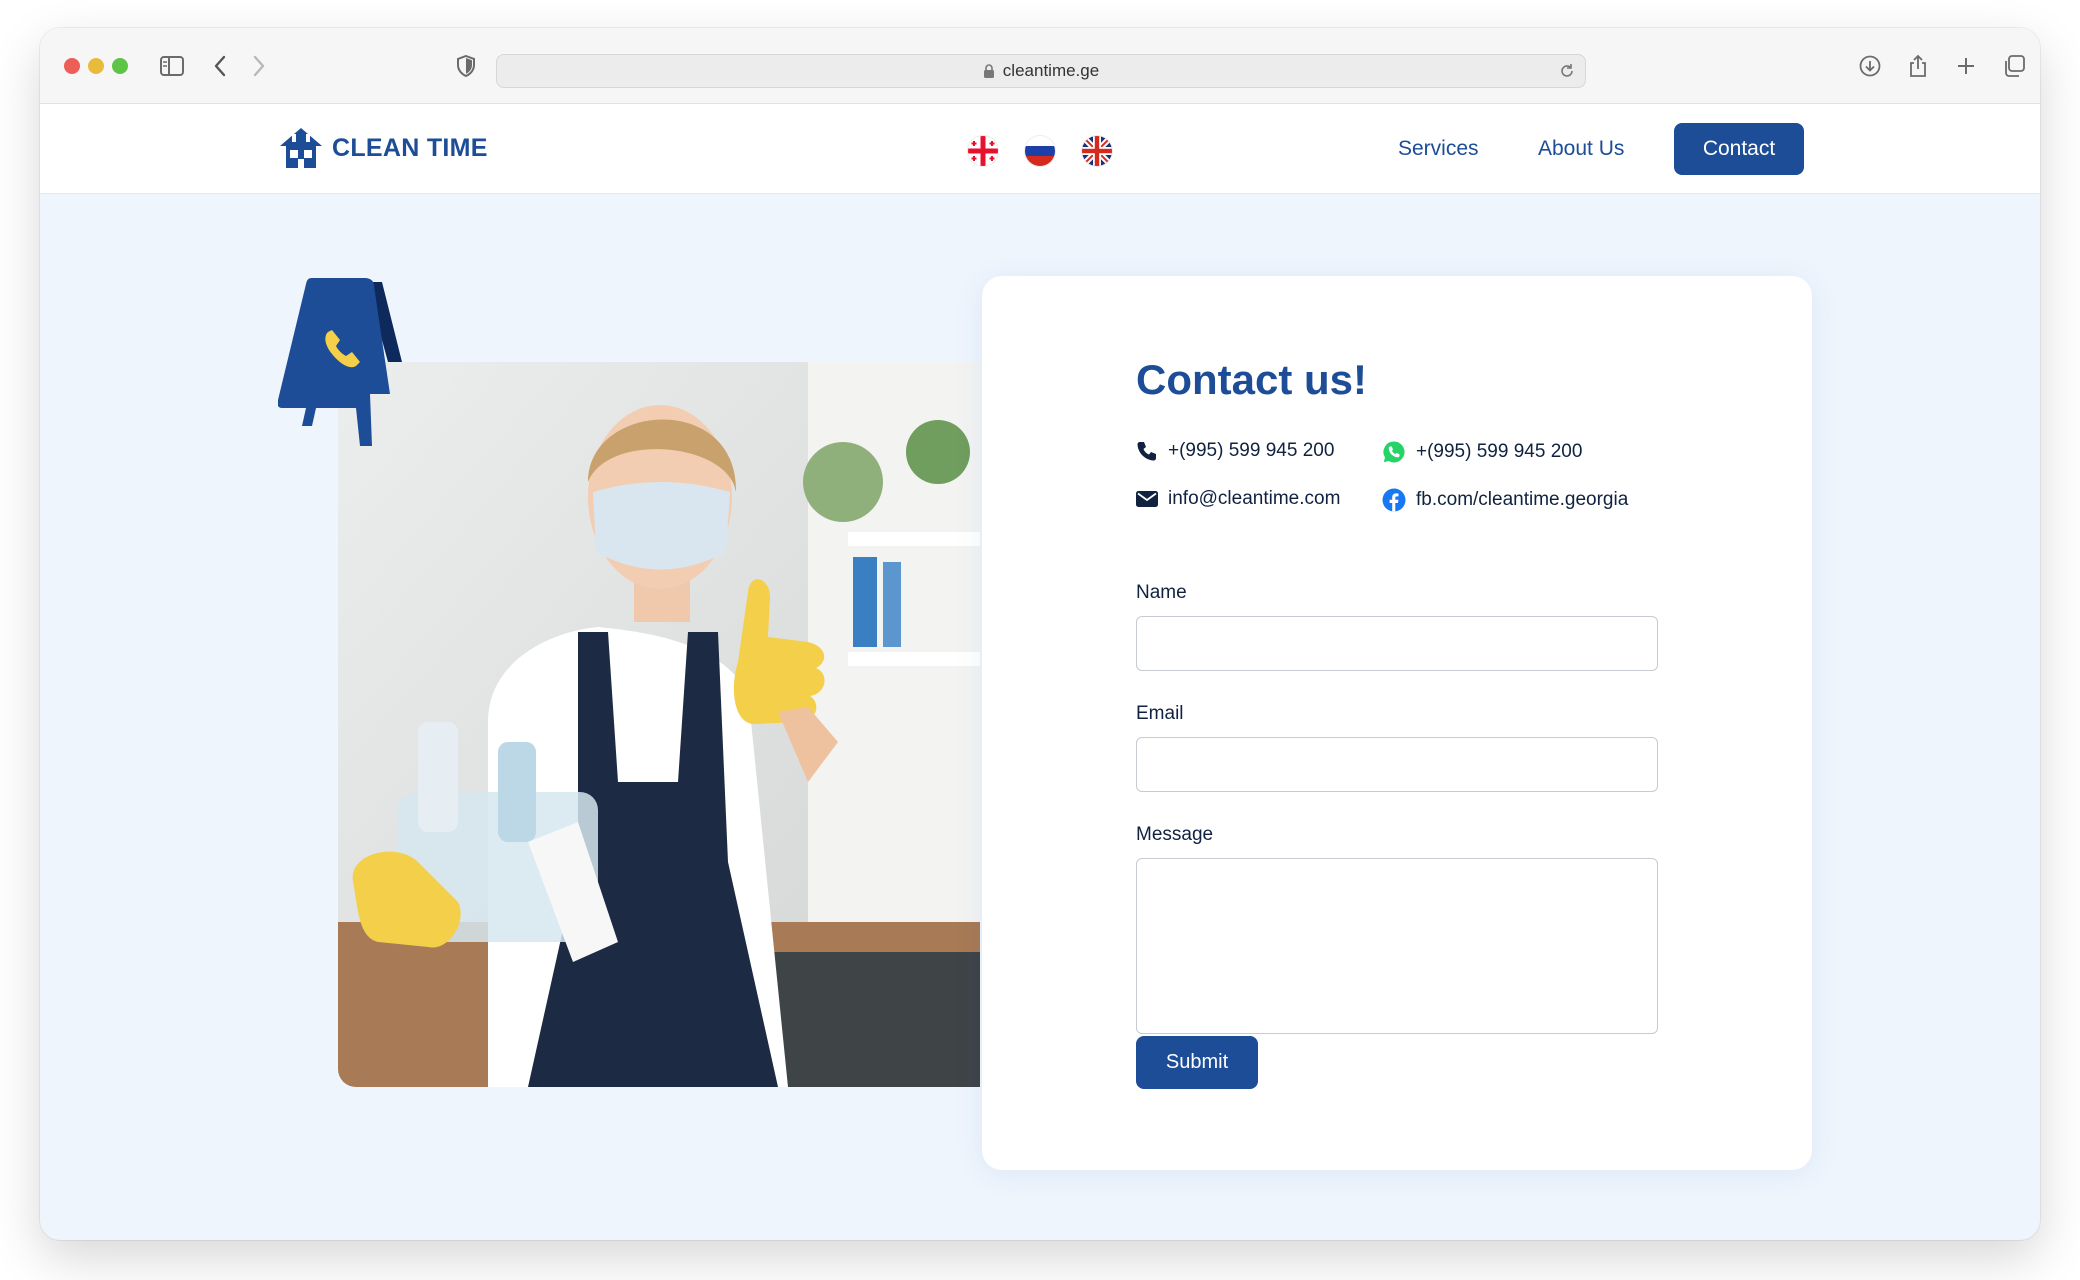 The image size is (2080, 1280). I want to click on language-switcher, so click(1040, 151).